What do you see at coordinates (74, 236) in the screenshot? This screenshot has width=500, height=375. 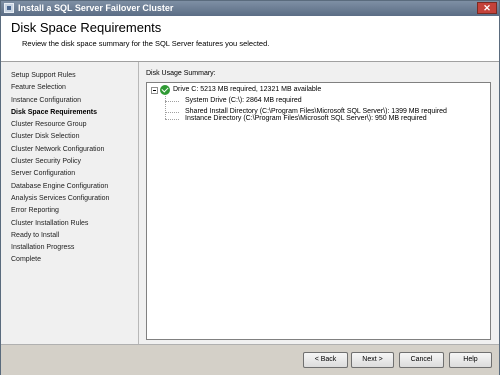 I see `step-ready-to-install: Ready to Install` at bounding box center [74, 236].